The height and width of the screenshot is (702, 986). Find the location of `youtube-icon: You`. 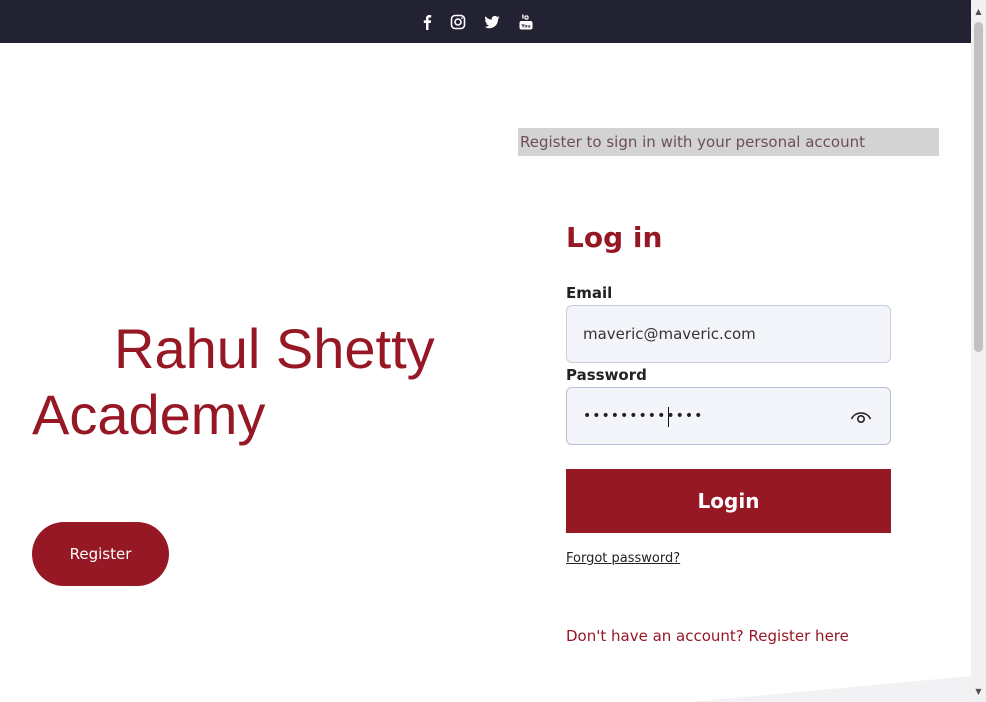

youtube-icon: You is located at coordinates (526, 22).